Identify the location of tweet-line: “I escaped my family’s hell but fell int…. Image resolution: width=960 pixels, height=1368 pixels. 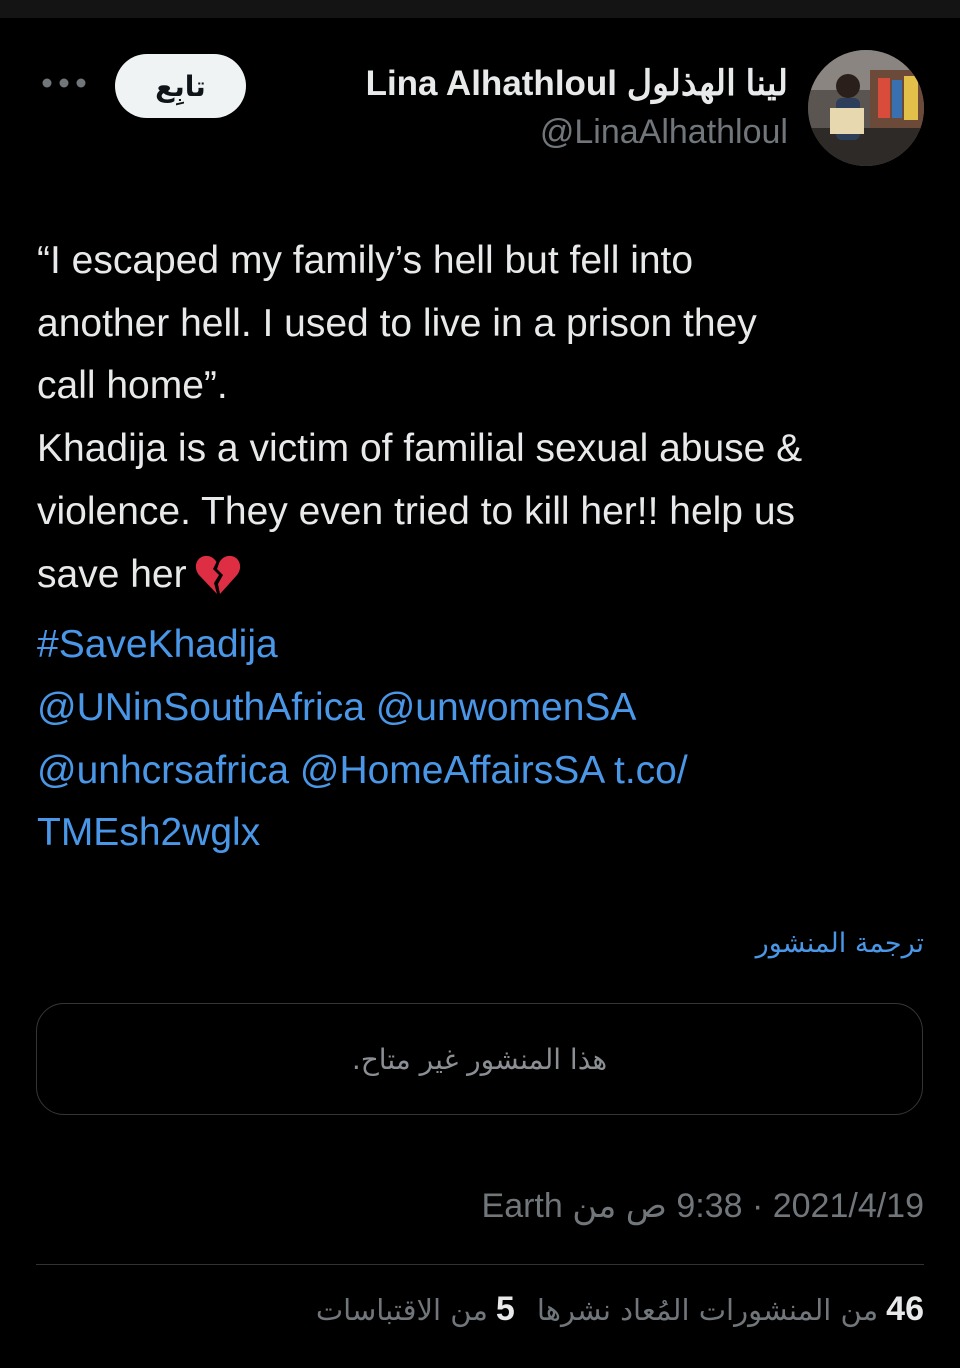
(365, 260).